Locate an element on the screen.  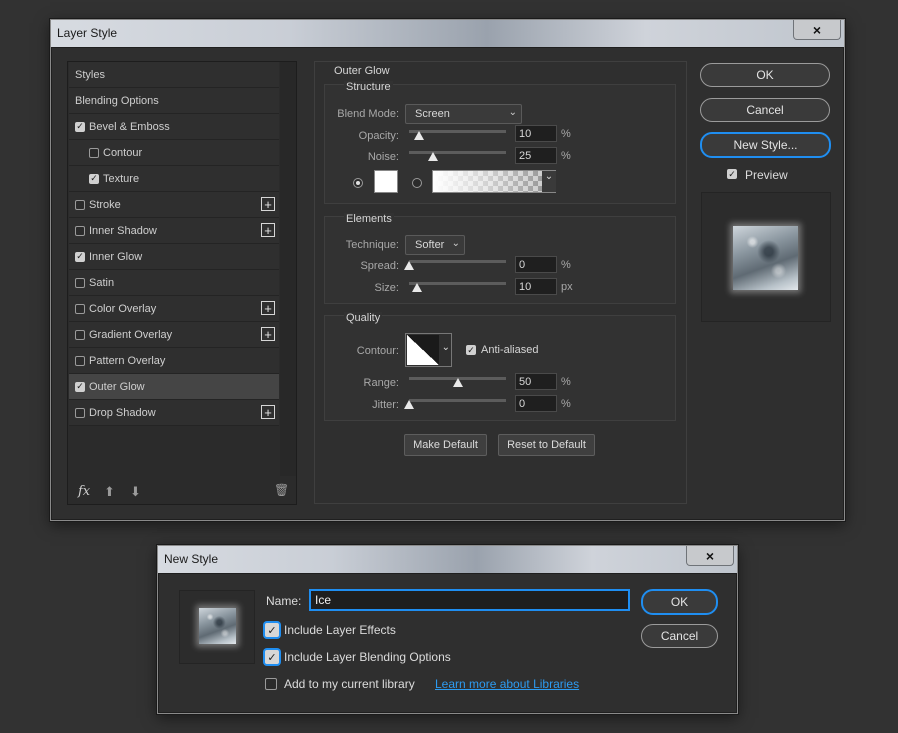
jitter-input: 0 is located at coordinates (536, 403).